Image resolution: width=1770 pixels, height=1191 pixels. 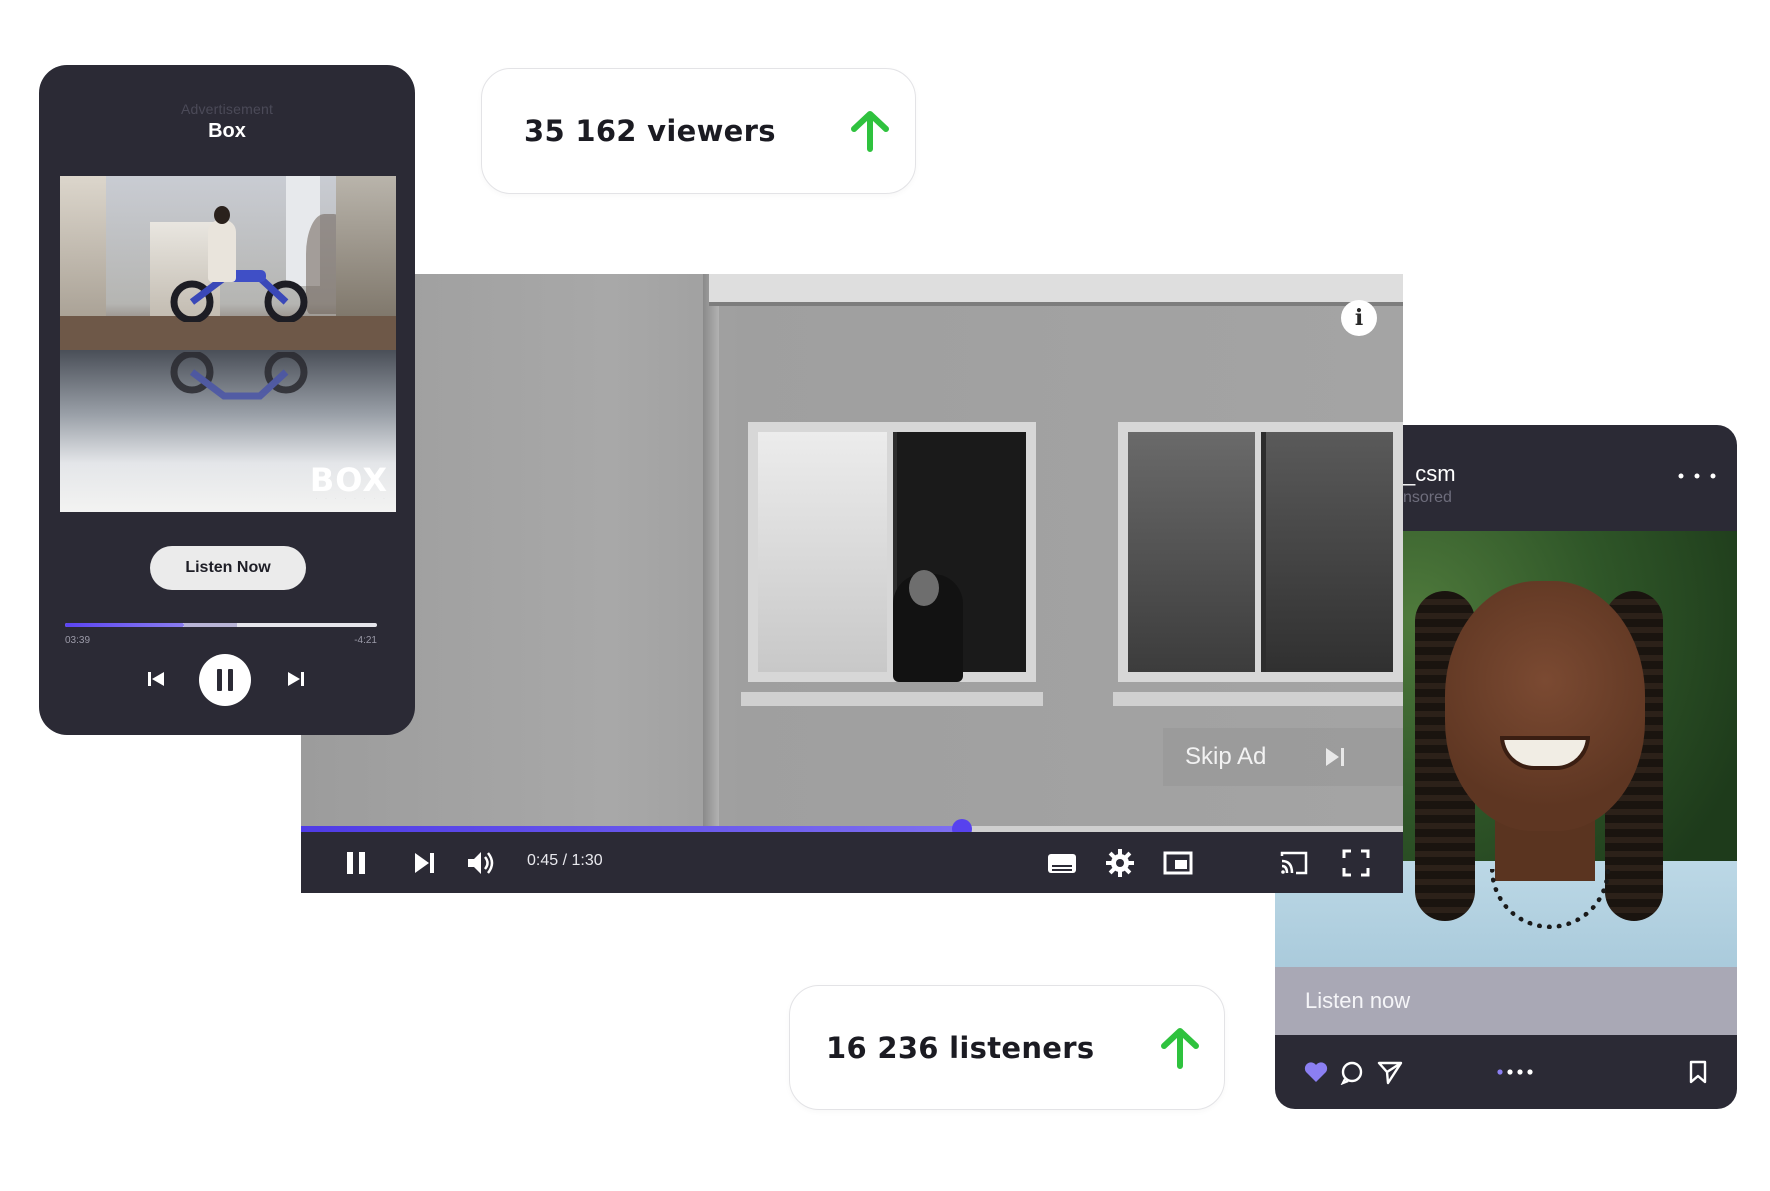 I want to click on elapsed-time: 03:39, so click(x=78, y=640).